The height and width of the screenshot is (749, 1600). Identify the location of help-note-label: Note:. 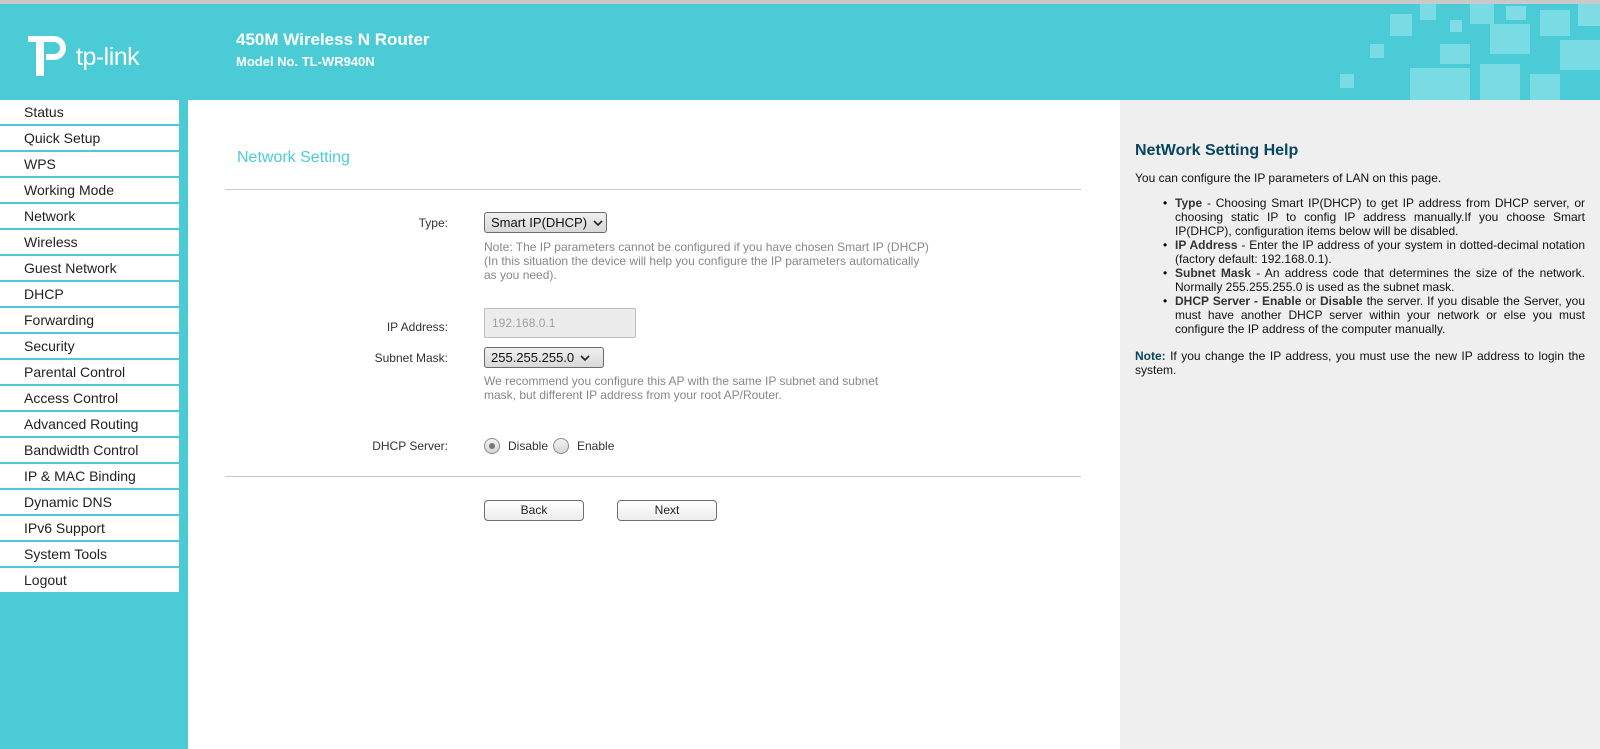
(1150, 356).